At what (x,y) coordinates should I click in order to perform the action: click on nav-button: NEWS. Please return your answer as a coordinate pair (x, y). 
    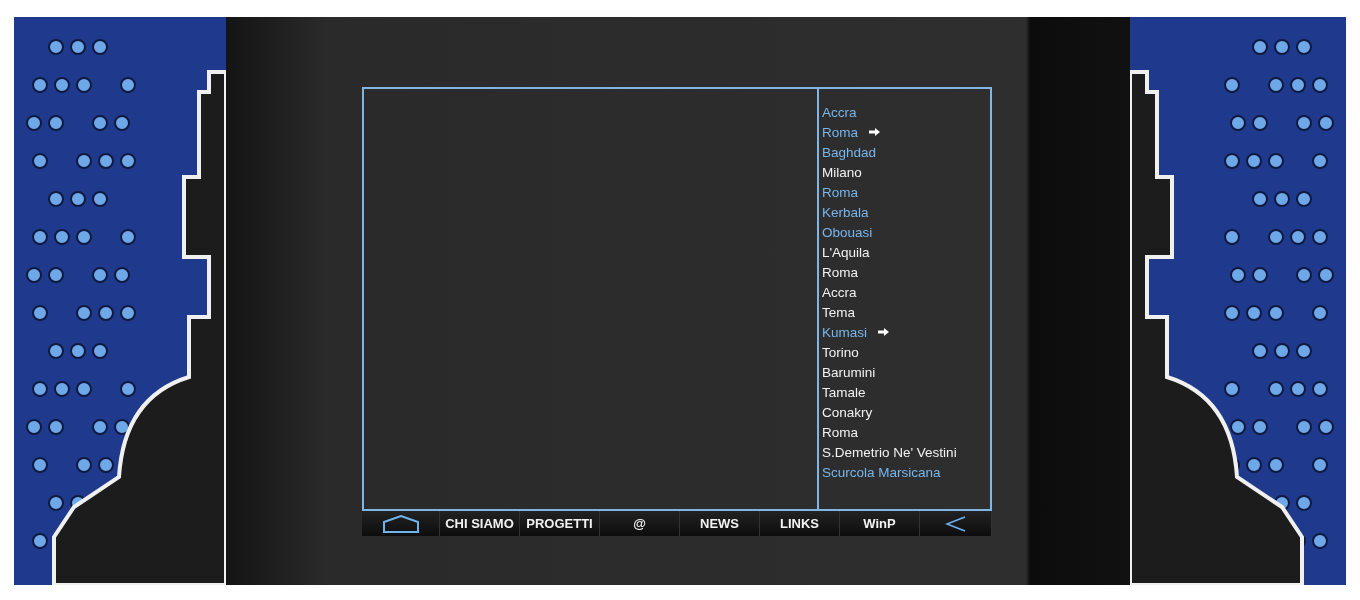
    Looking at the image, I should click on (720, 523).